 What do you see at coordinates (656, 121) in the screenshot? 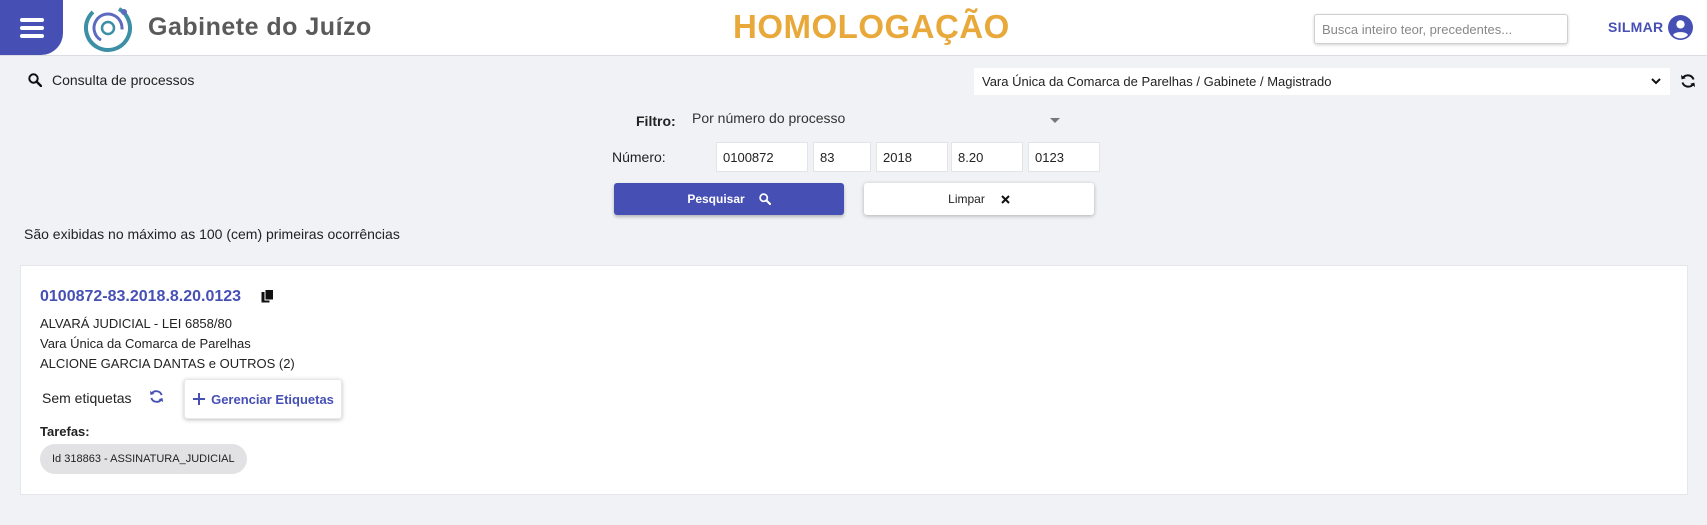
I see `filter-label: Filtro:` at bounding box center [656, 121].